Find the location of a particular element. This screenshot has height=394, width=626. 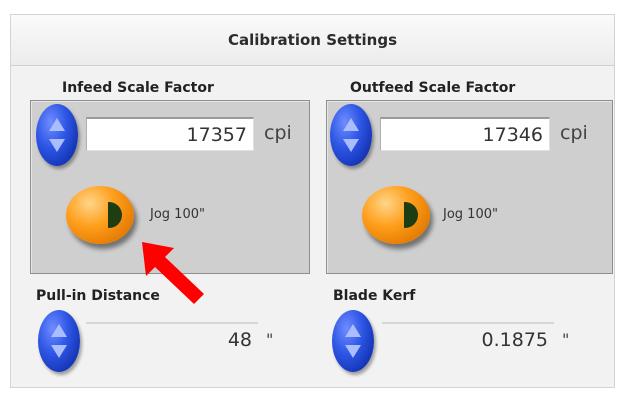

outfeed-scale-factor-field: 17346 is located at coordinates (465, 134).